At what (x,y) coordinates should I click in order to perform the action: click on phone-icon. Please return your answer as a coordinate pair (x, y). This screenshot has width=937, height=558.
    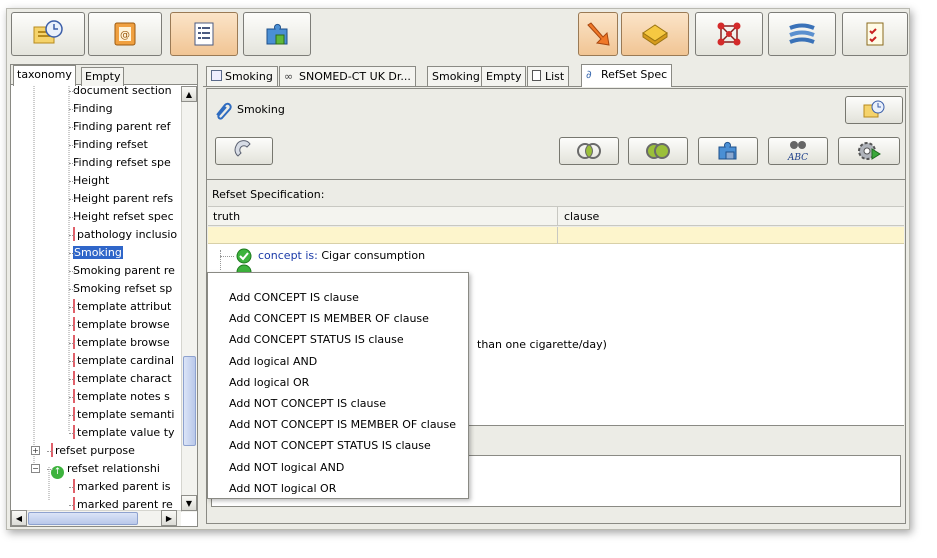
    Looking at the image, I should click on (242, 148).